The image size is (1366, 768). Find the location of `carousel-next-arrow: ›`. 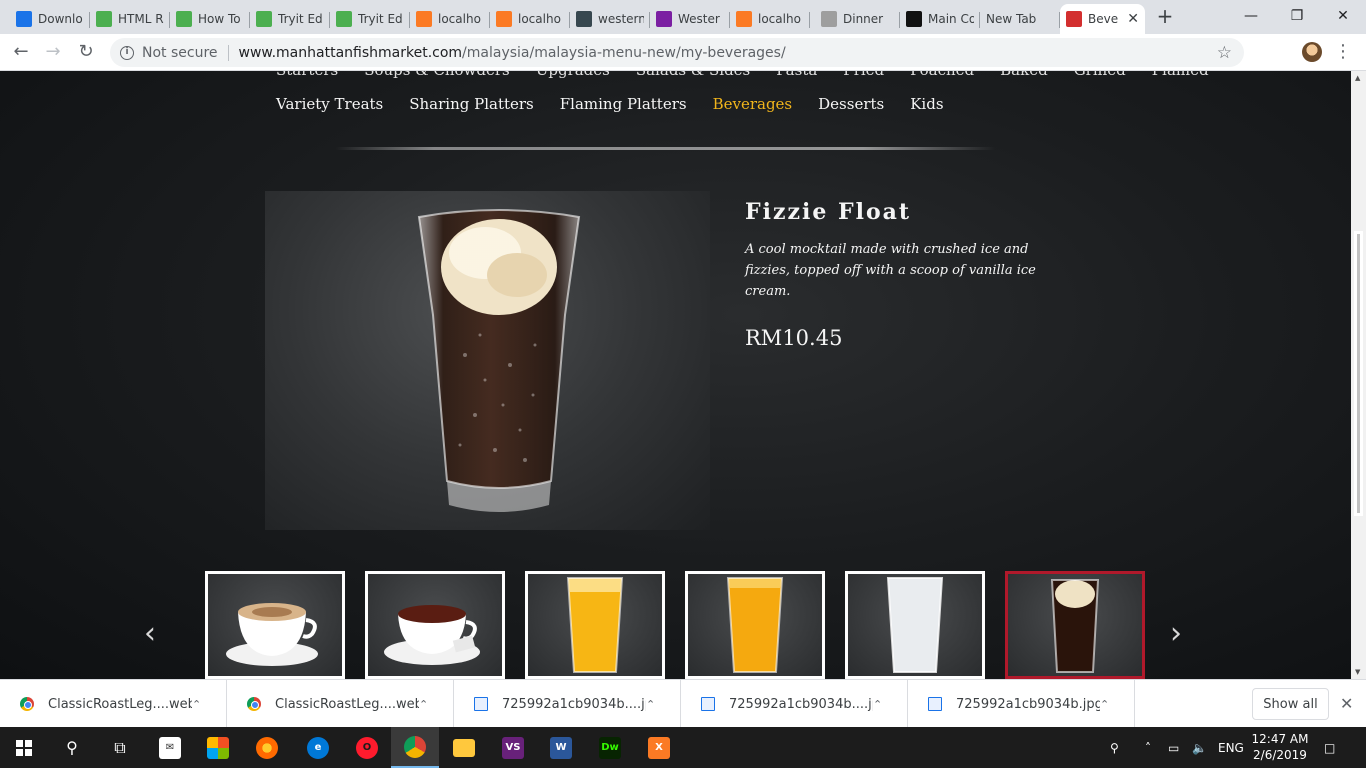

carousel-next-arrow: › is located at coordinates (1176, 634).